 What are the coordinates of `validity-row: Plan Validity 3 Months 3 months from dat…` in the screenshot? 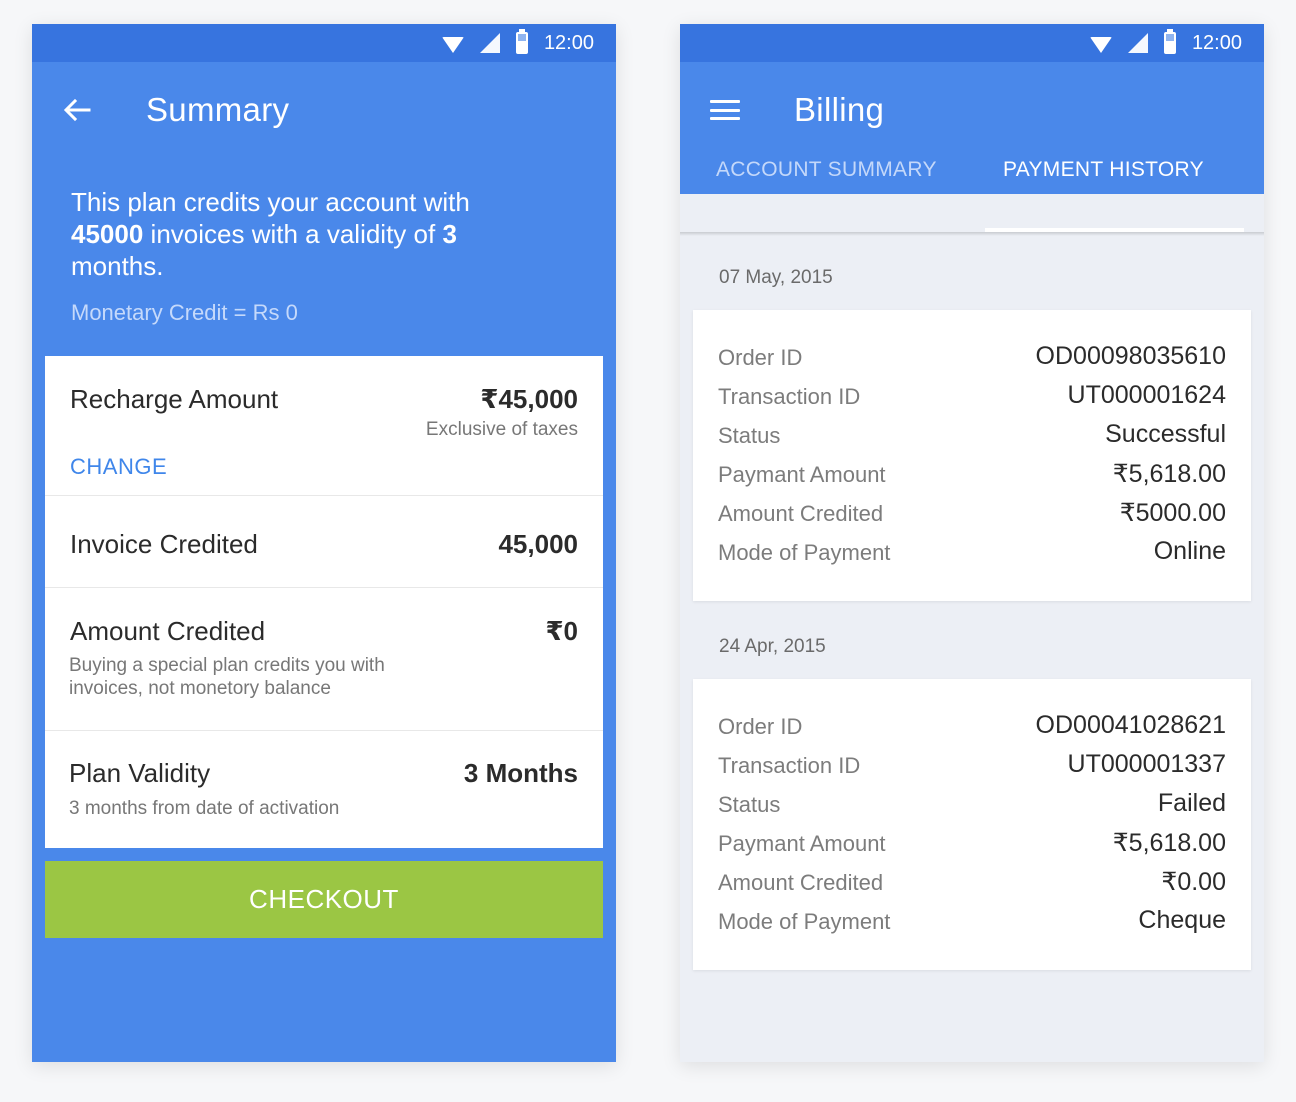 It's located at (324, 789).